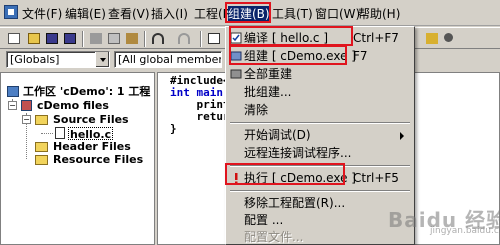 This screenshot has width=500, height=245. Describe the element at coordinates (11, 12) in the screenshot. I see `app-icon` at that location.